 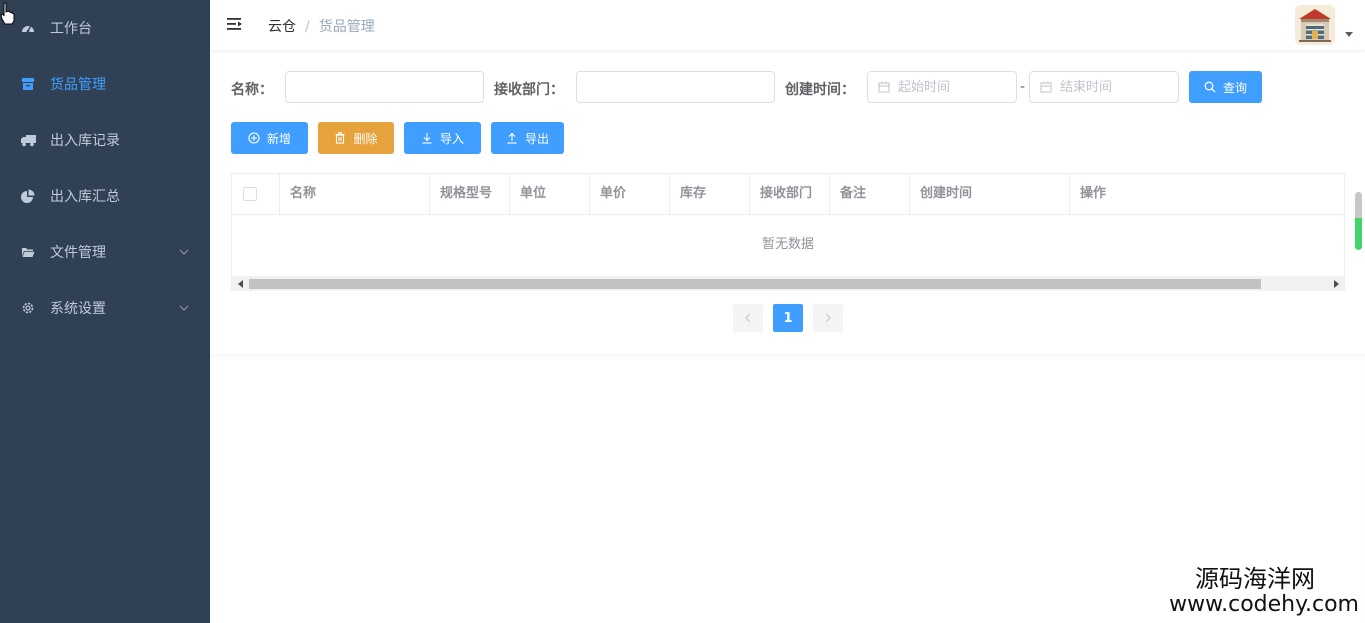 What do you see at coordinates (340, 138) in the screenshot?
I see `trash-icon` at bounding box center [340, 138].